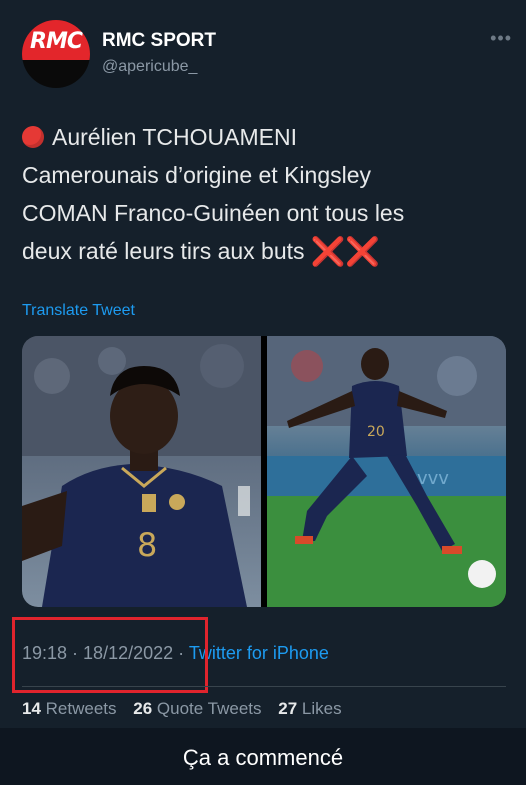  Describe the element at coordinates (309, 708) in the screenshot. I see `likes-stat: 27 Likes` at that location.